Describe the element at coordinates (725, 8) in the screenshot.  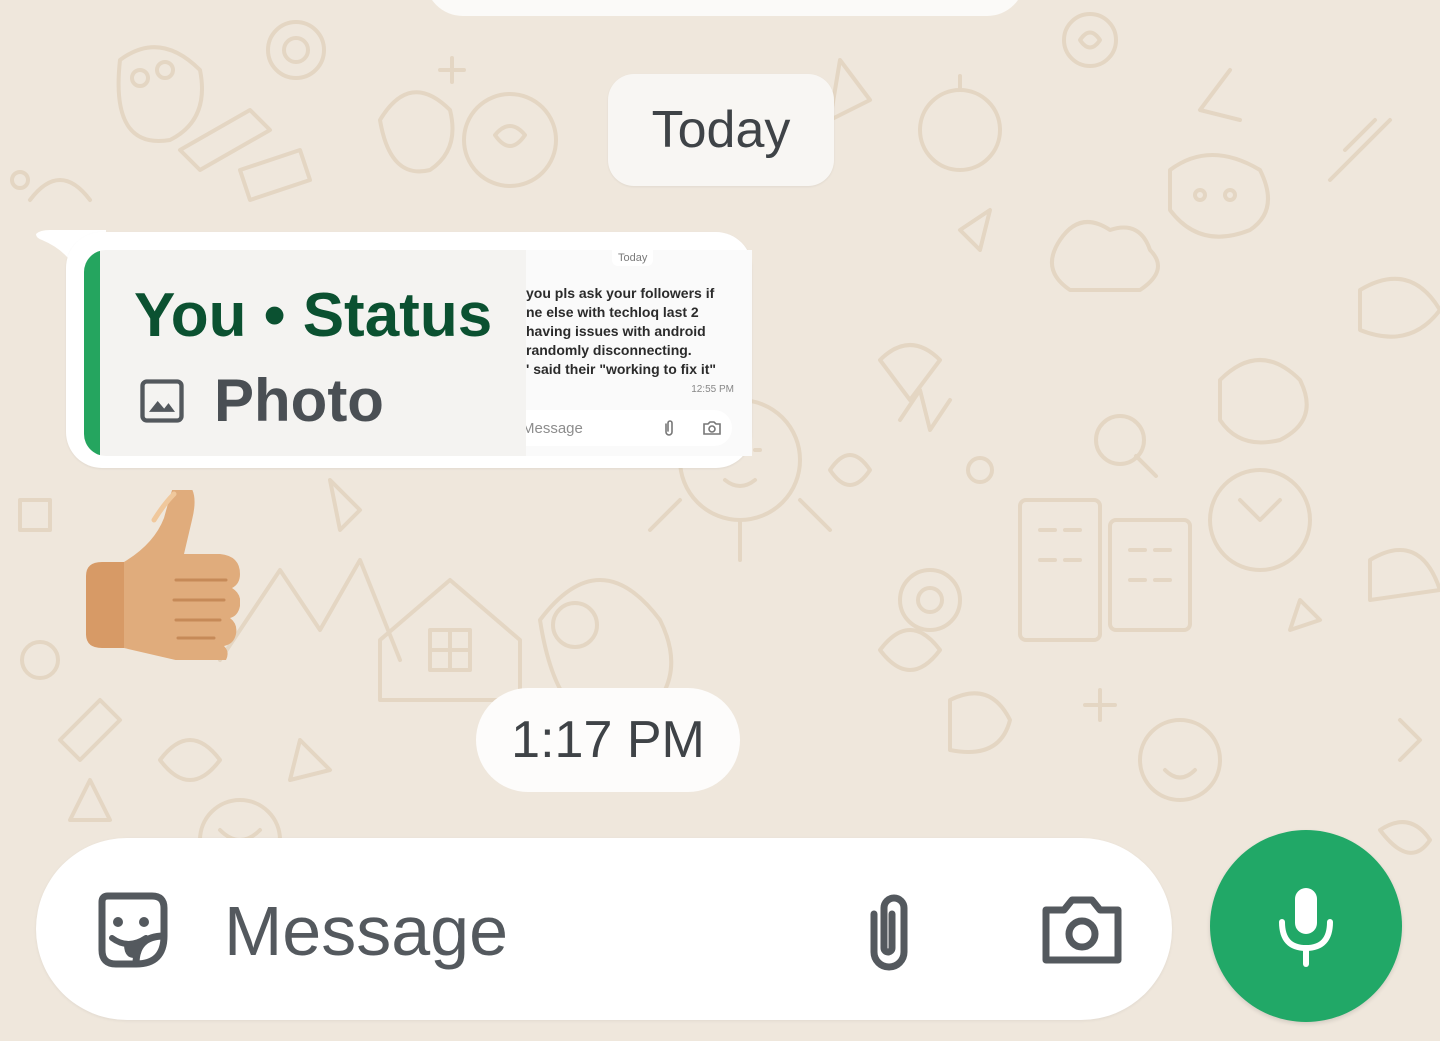
I see `previous-message-bubble` at that location.